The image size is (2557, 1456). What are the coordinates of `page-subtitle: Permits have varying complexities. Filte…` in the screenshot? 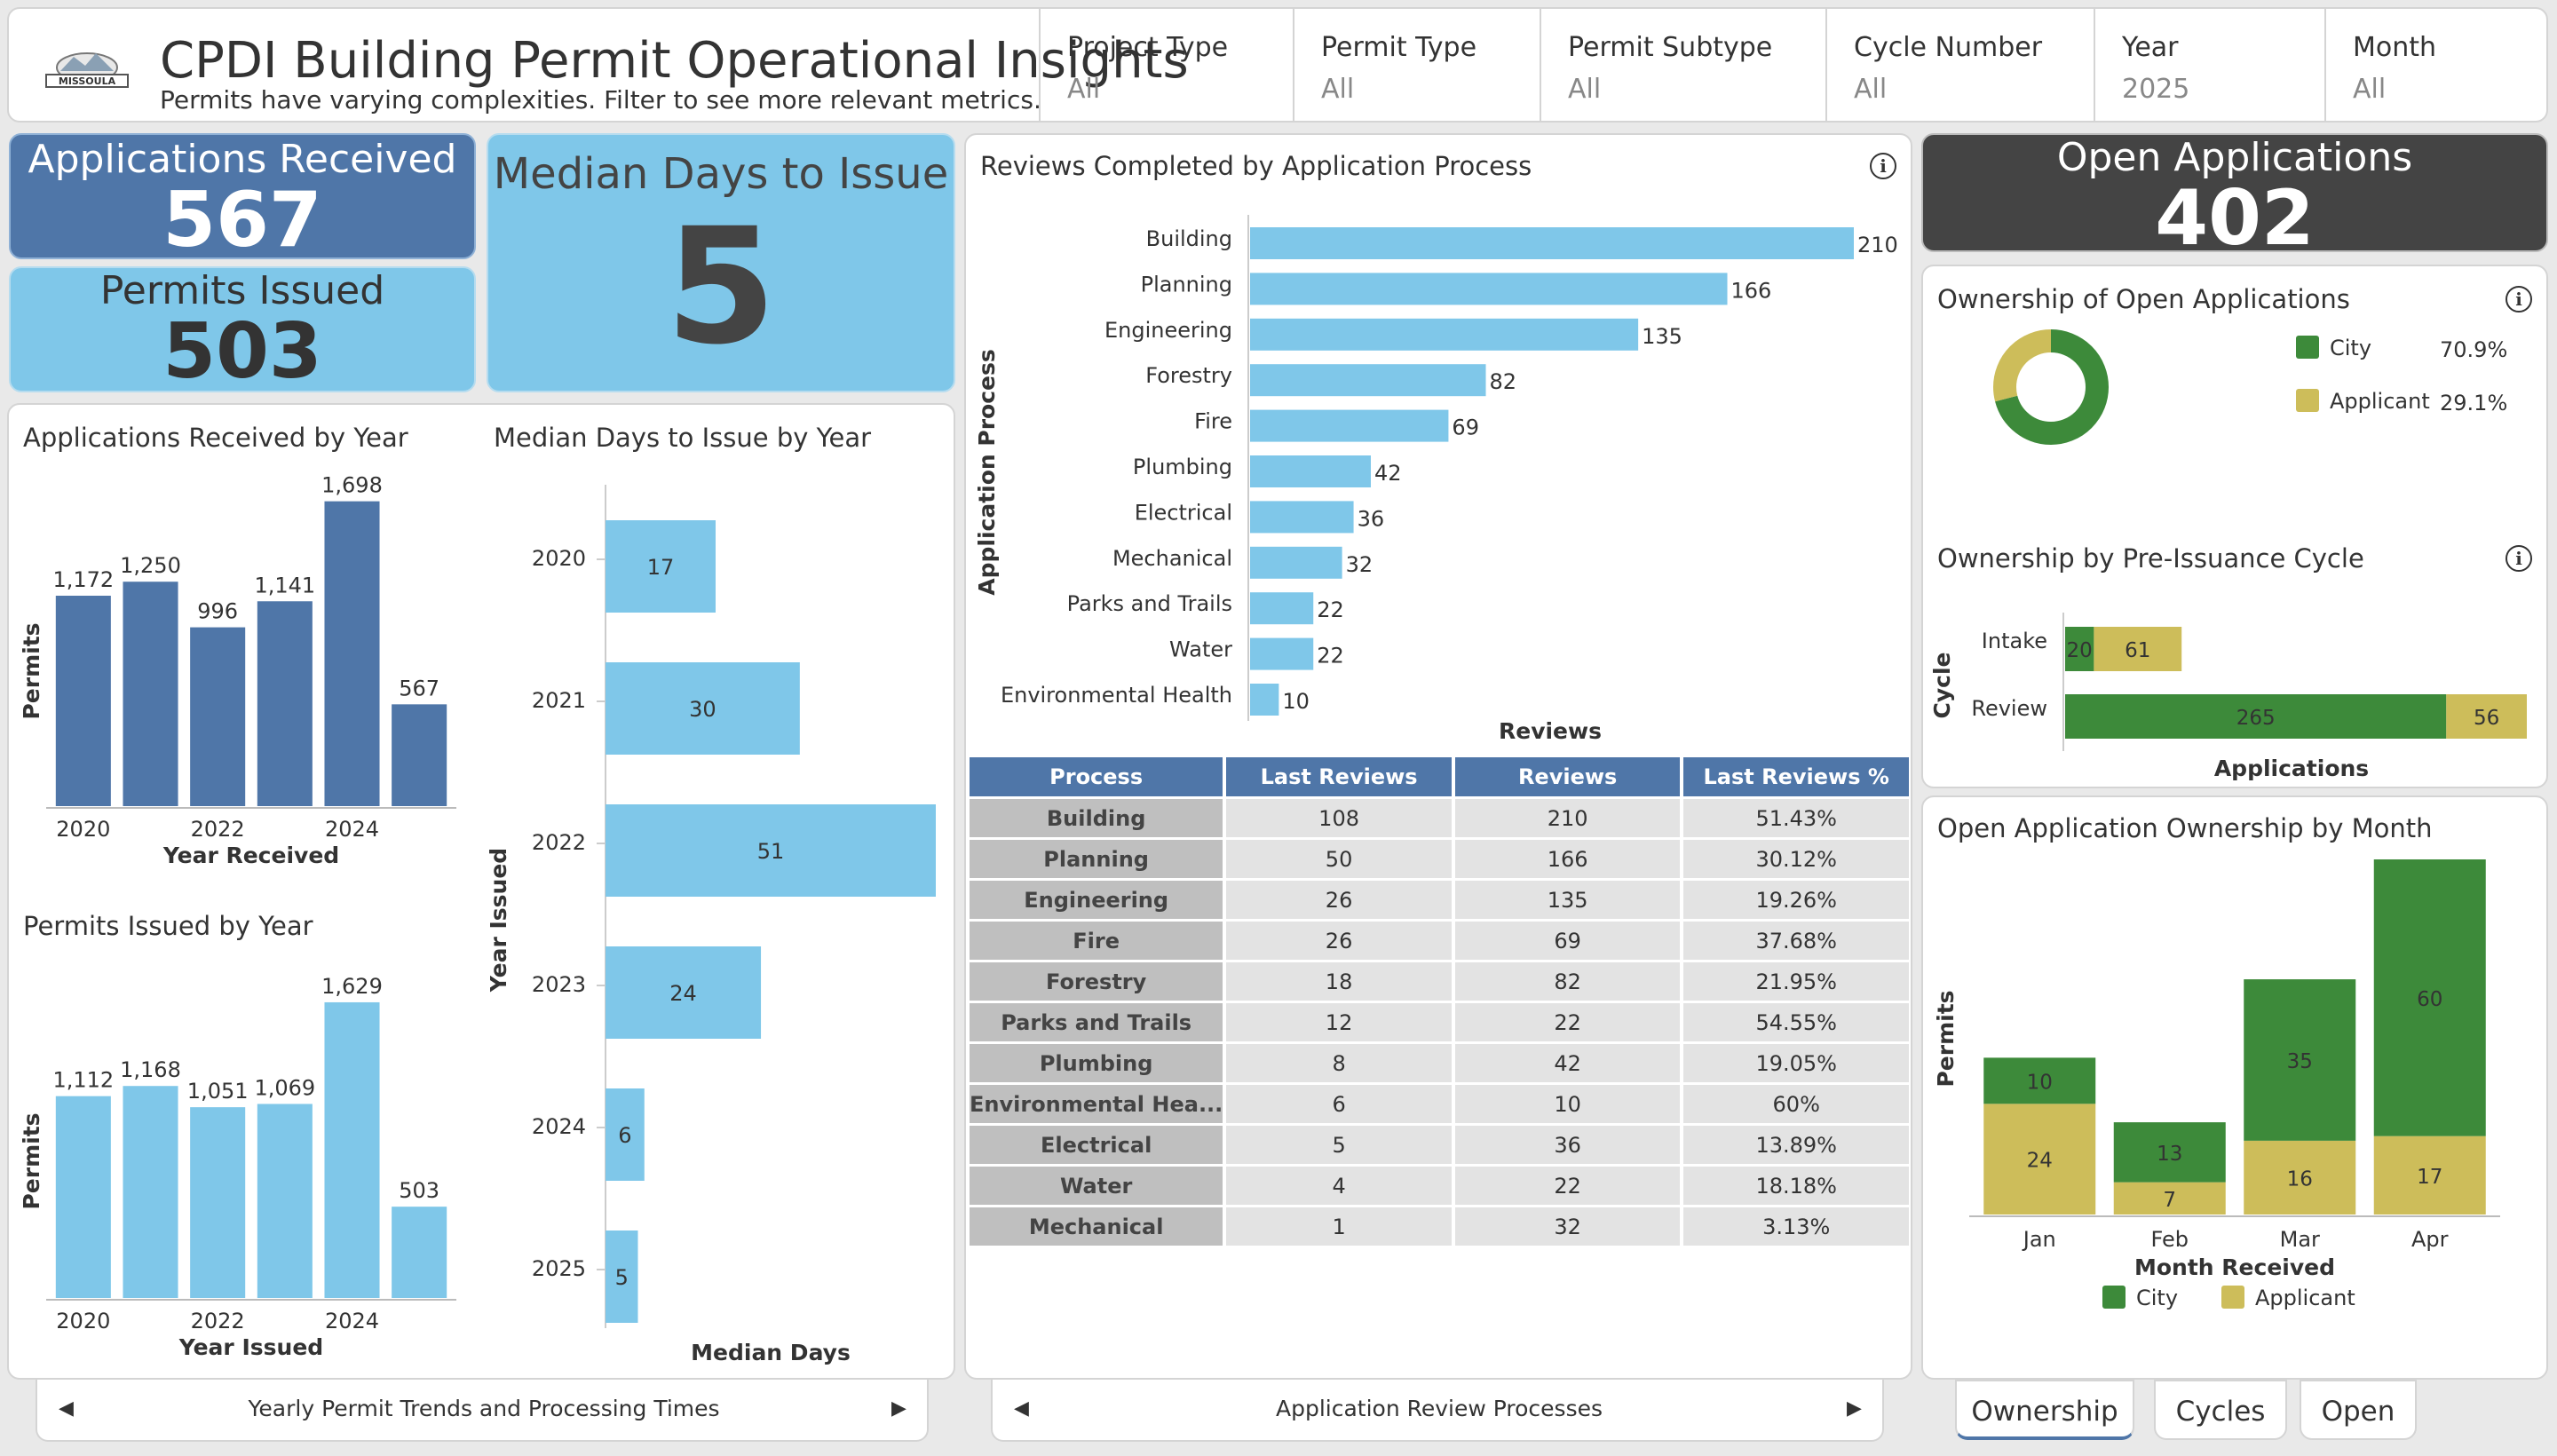 It's located at (600, 100).